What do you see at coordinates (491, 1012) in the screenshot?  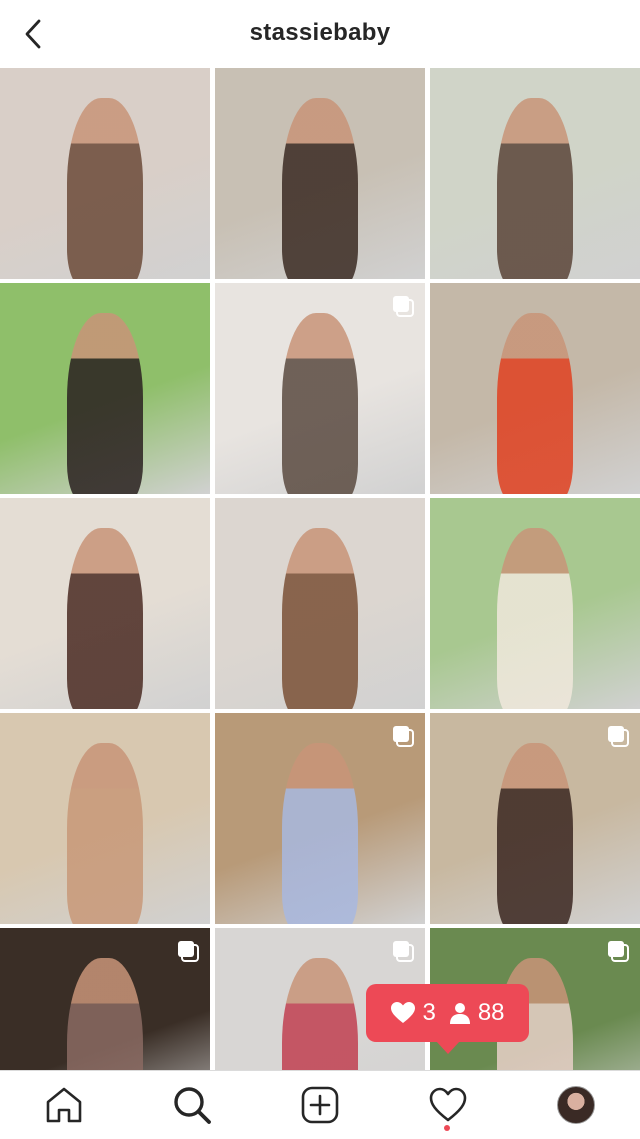 I see `follows-count: 88` at bounding box center [491, 1012].